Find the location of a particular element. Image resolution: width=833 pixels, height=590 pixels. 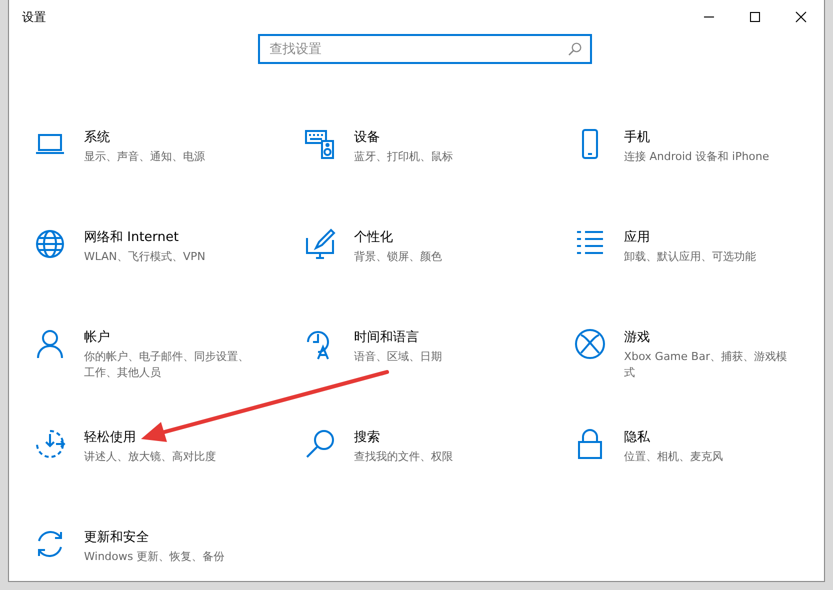

category-description: 蓝牙、打印机、鼠标 is located at coordinates (404, 157).